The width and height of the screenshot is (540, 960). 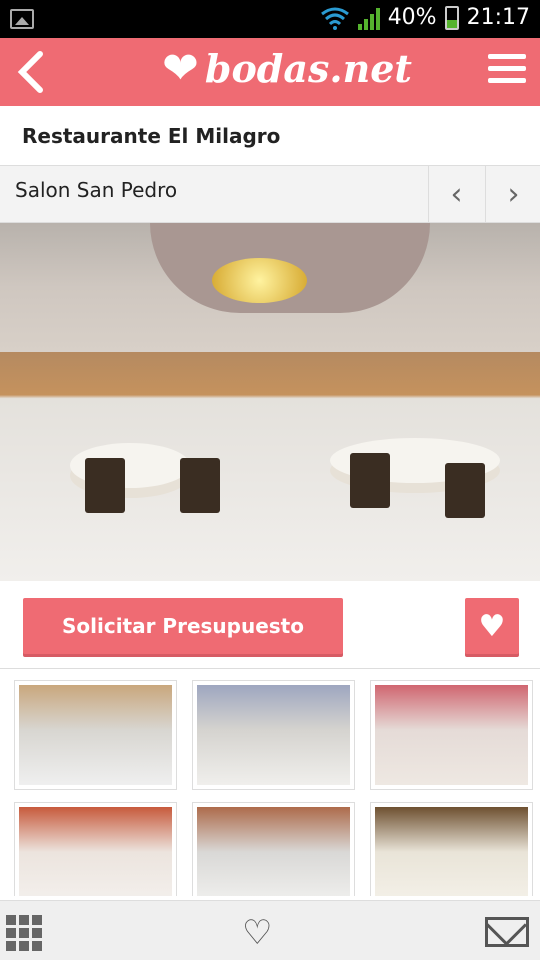 I want to click on next-hall-button: ›, so click(x=512, y=194).